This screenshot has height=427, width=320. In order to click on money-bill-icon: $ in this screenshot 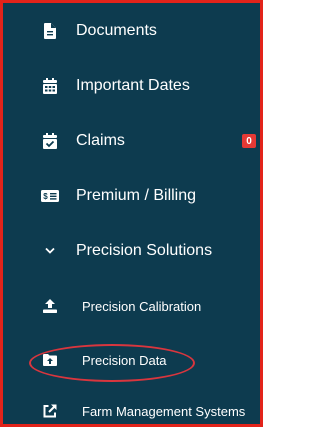, I will do `click(50, 196)`.